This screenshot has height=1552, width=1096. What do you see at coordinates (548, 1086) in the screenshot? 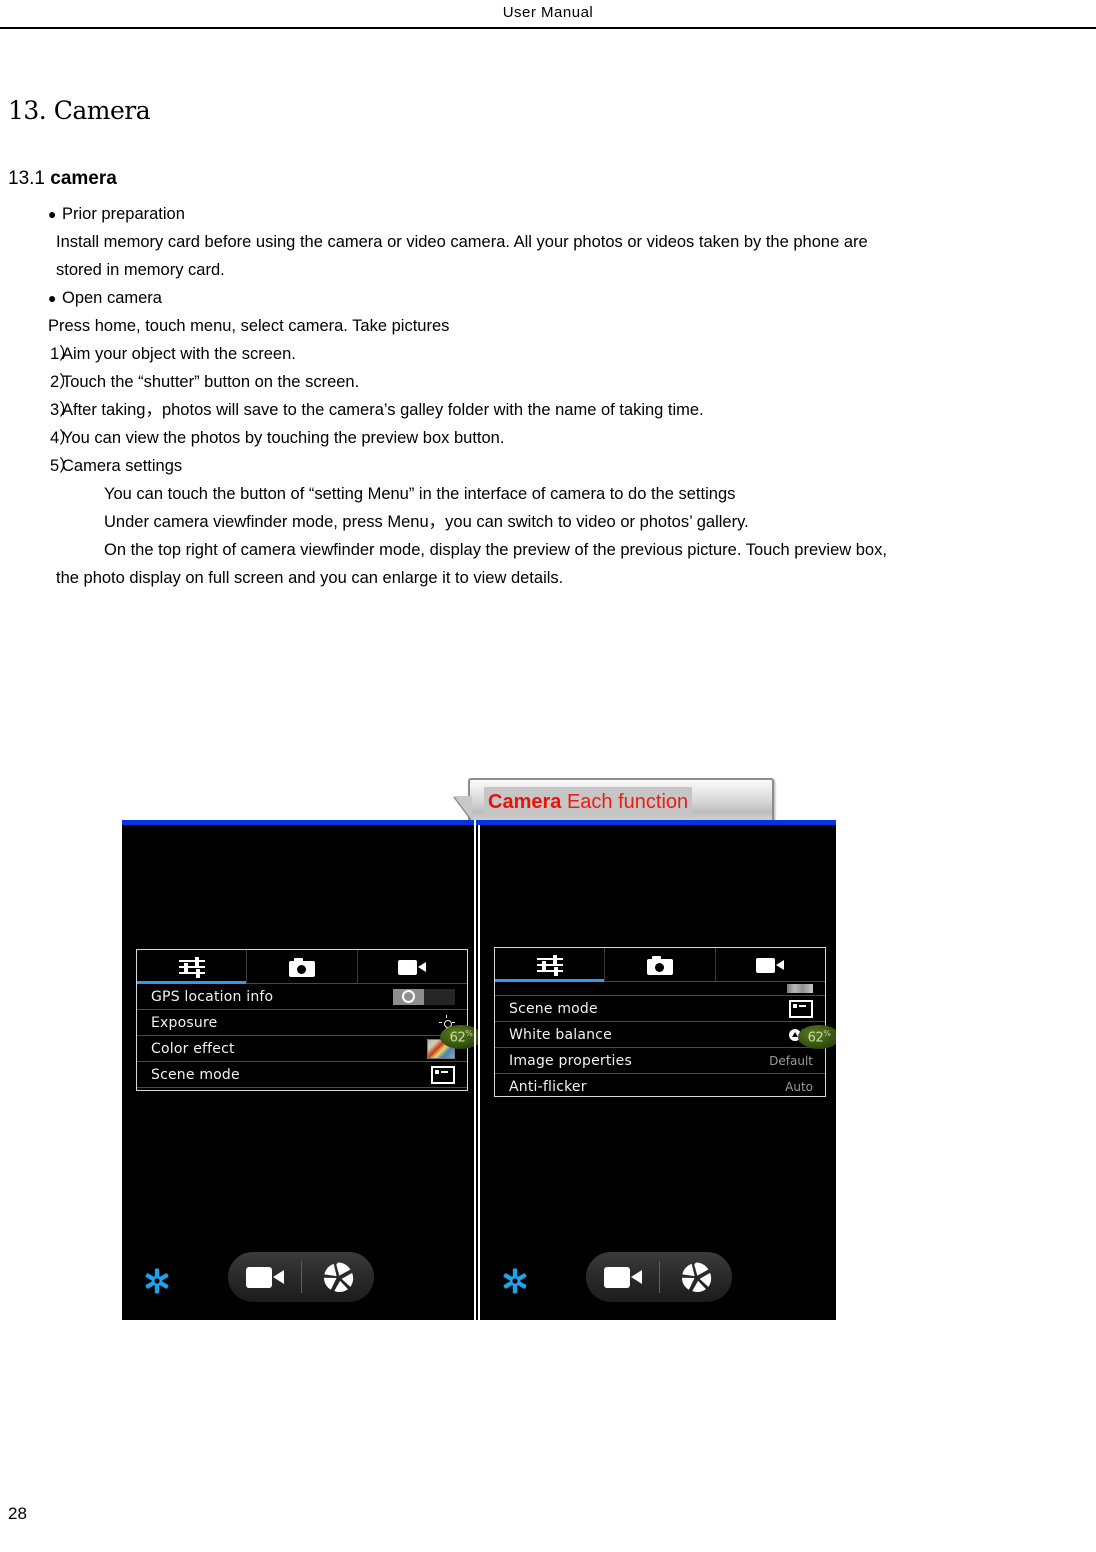
I see `setting-label: Anti-flicker` at bounding box center [548, 1086].